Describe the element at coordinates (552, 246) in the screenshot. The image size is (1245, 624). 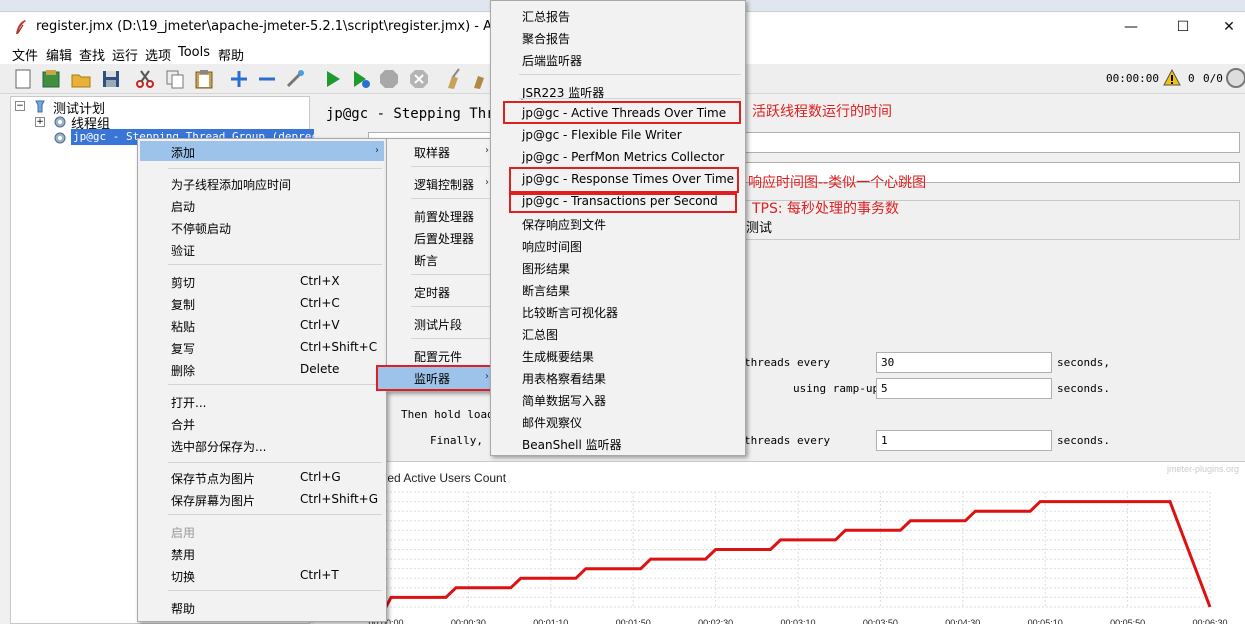
I see `listener-response-time-graph: 响应时间图` at that location.